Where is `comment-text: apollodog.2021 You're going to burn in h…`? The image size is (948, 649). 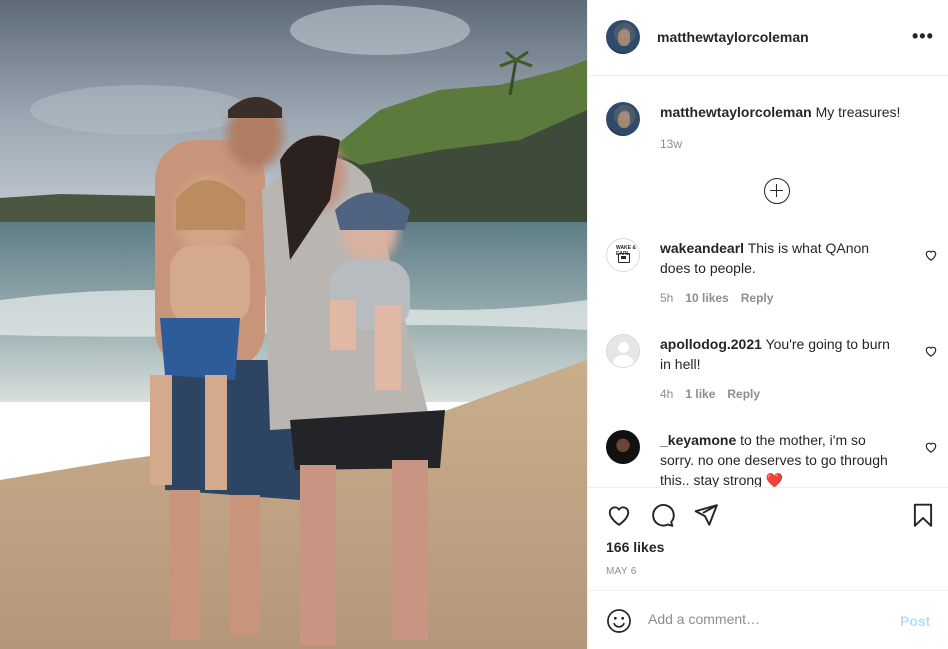
comment-text: apollodog.2021 You're going to burn in h… is located at coordinates (780, 354).